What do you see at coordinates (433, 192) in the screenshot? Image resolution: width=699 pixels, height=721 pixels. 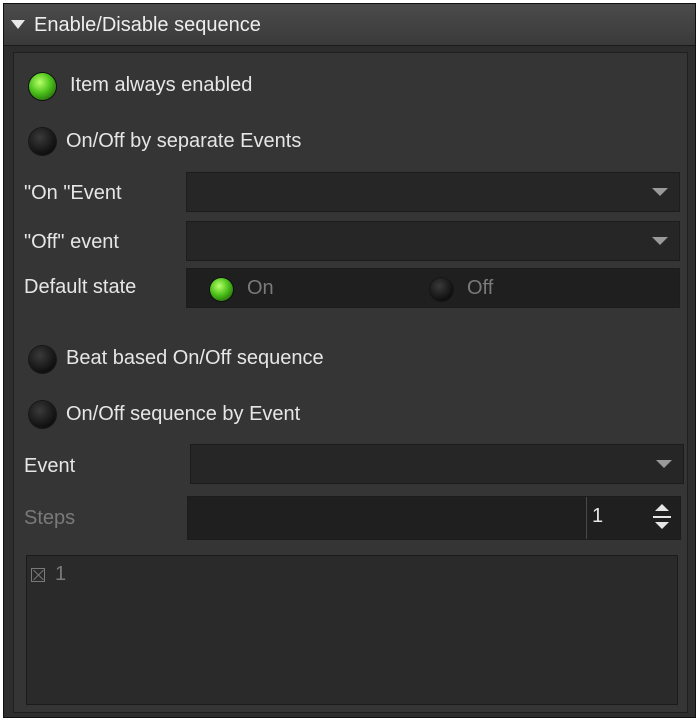 I see `on-event-dropdown` at bounding box center [433, 192].